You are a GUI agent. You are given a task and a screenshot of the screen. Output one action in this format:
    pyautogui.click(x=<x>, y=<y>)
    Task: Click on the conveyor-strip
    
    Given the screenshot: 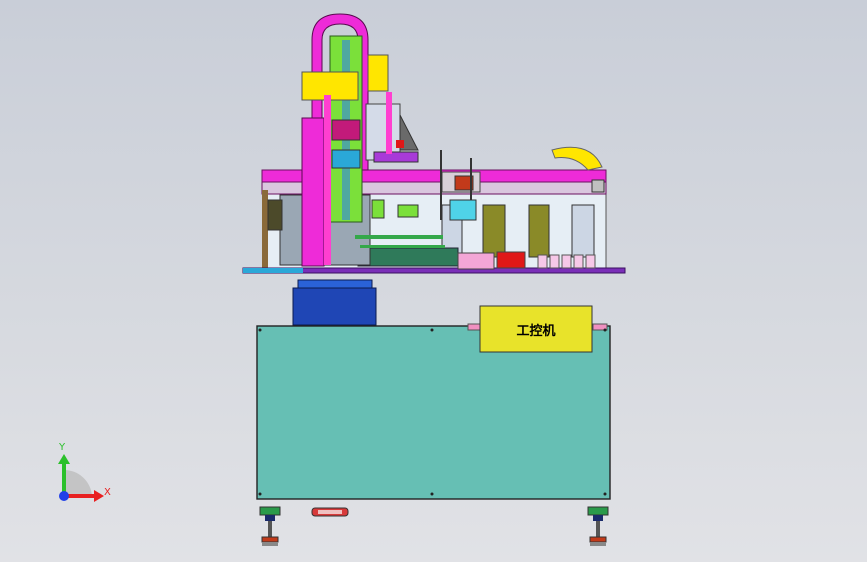 What is the action you would take?
    pyautogui.click(x=408, y=257)
    